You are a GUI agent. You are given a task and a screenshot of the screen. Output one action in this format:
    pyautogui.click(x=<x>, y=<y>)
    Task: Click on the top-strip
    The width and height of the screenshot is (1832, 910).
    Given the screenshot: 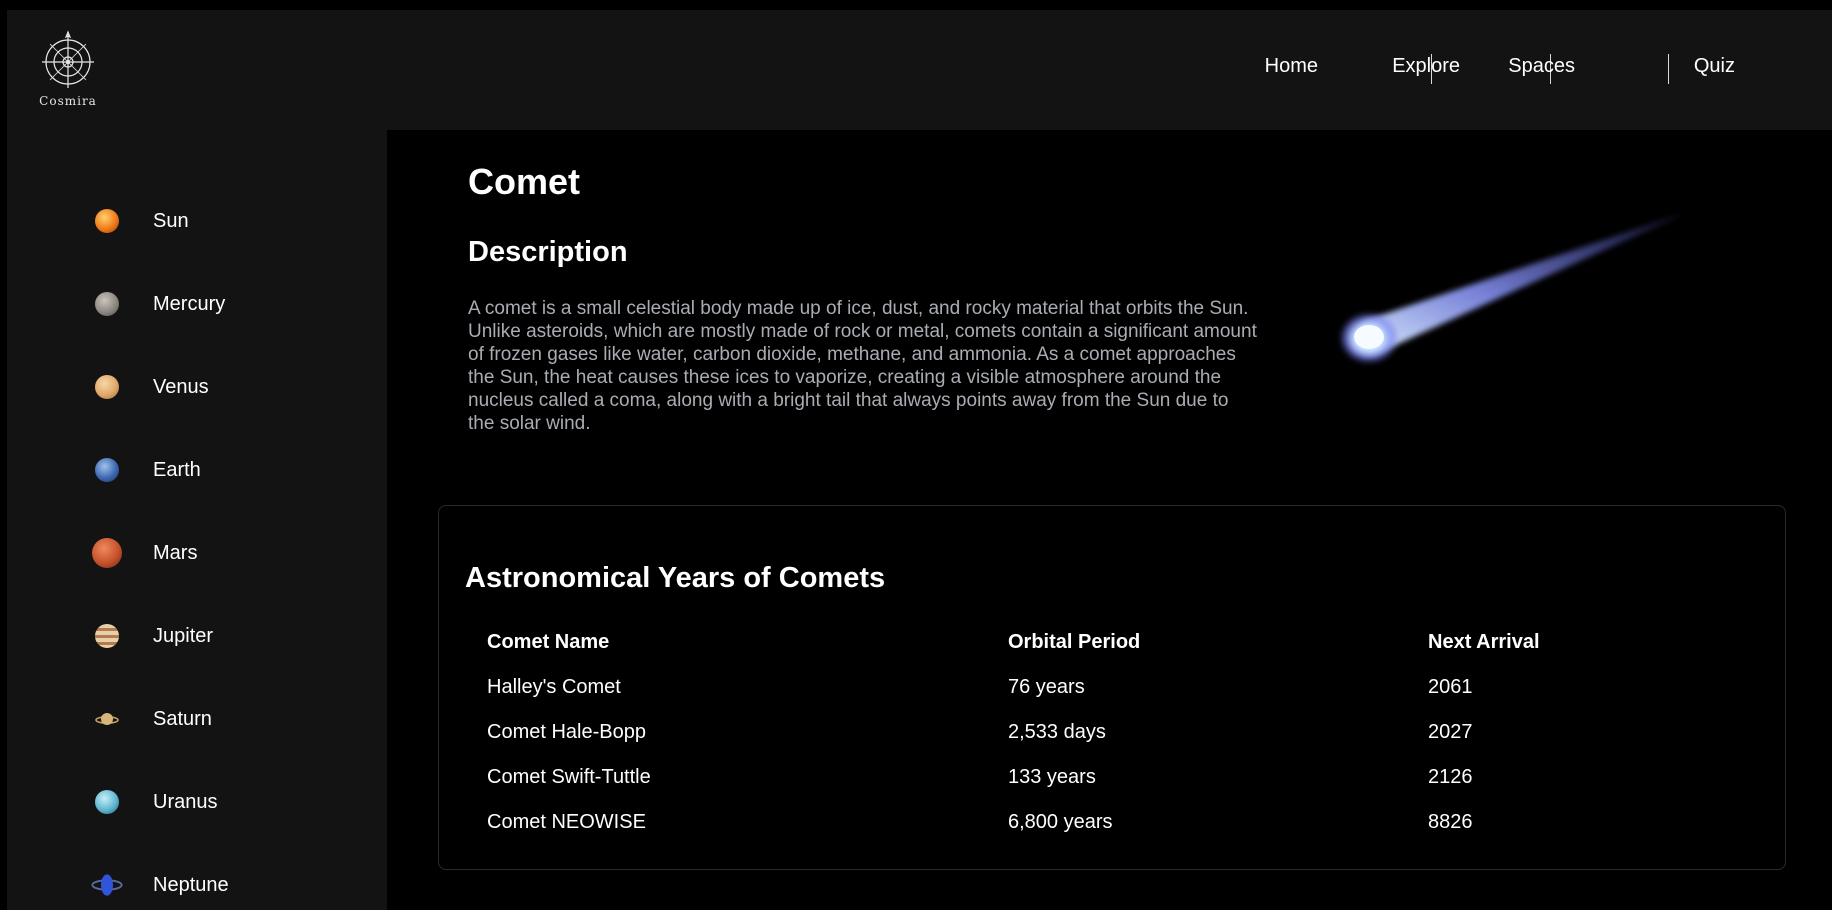 What is the action you would take?
    pyautogui.click(x=916, y=5)
    